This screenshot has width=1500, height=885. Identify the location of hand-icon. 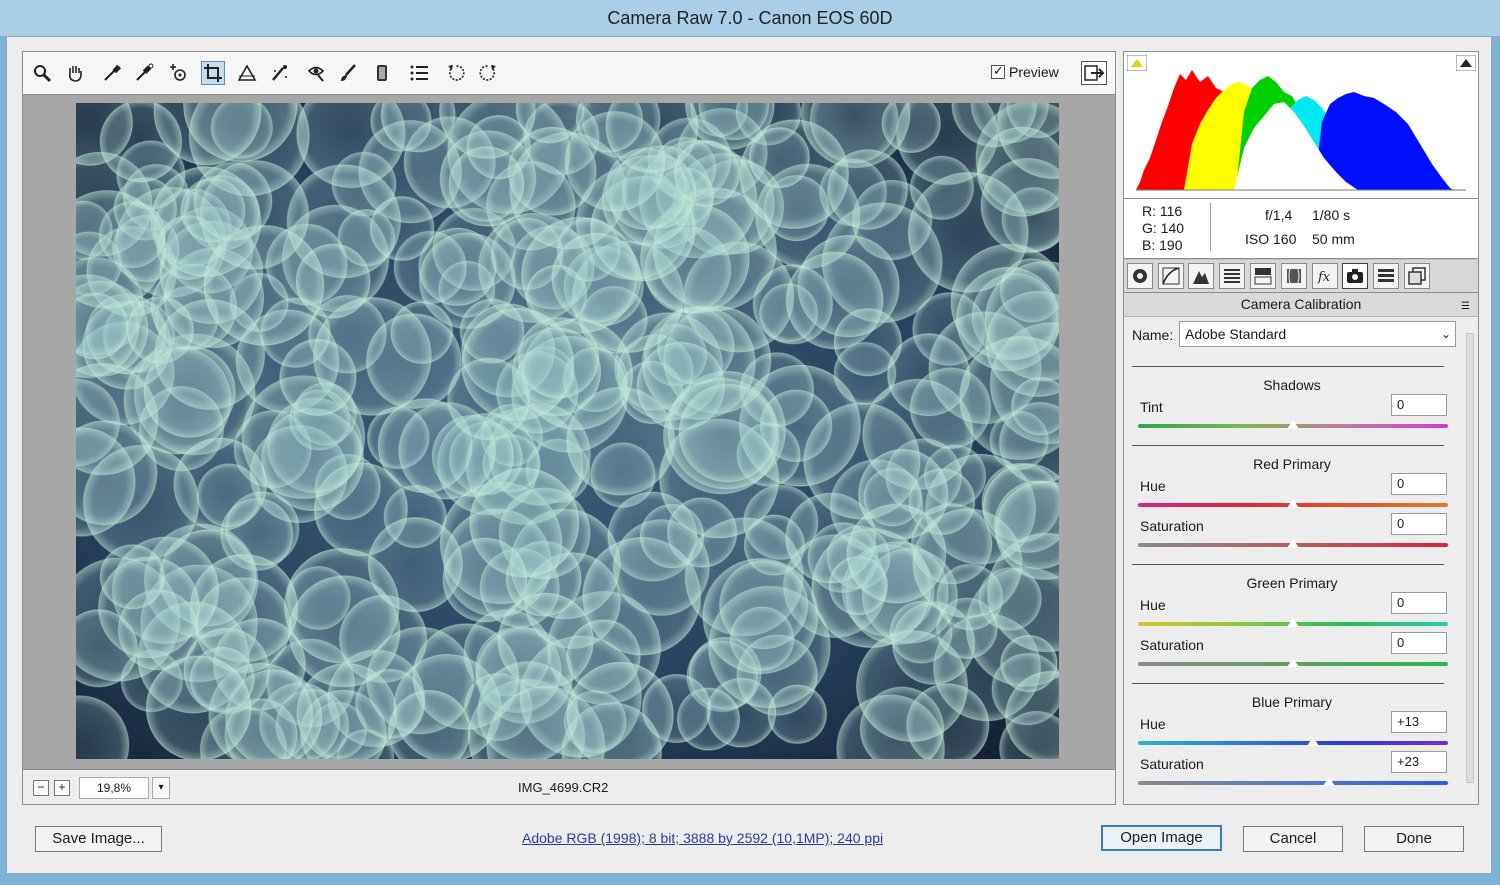
(75, 73).